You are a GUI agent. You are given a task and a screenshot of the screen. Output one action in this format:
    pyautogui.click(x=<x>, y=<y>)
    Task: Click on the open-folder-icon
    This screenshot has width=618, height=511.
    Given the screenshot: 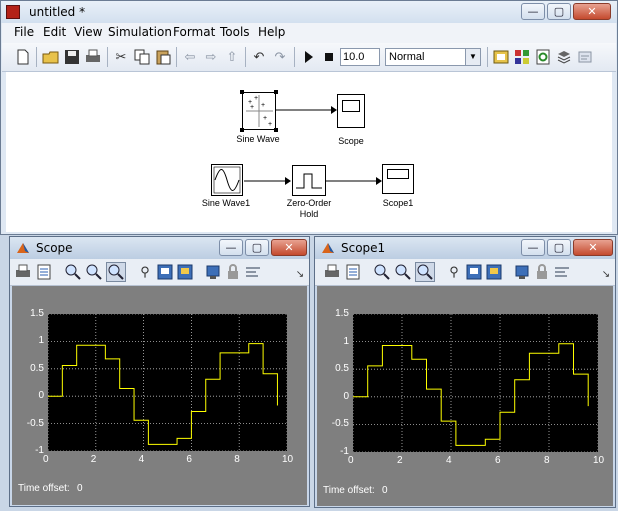 What is the action you would take?
    pyautogui.click(x=51, y=57)
    